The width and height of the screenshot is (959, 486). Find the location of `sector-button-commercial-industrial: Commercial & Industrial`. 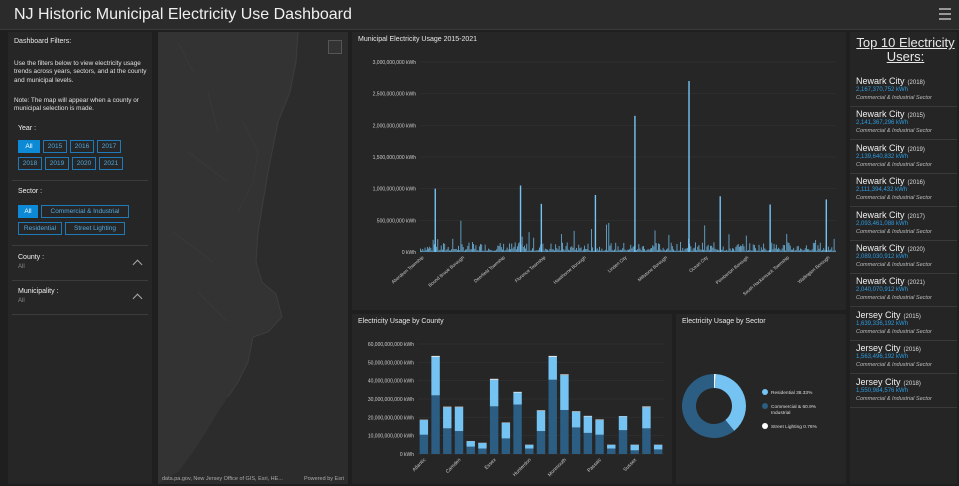

sector-button-commercial-industrial: Commercial & Industrial is located at coordinates (85, 211).